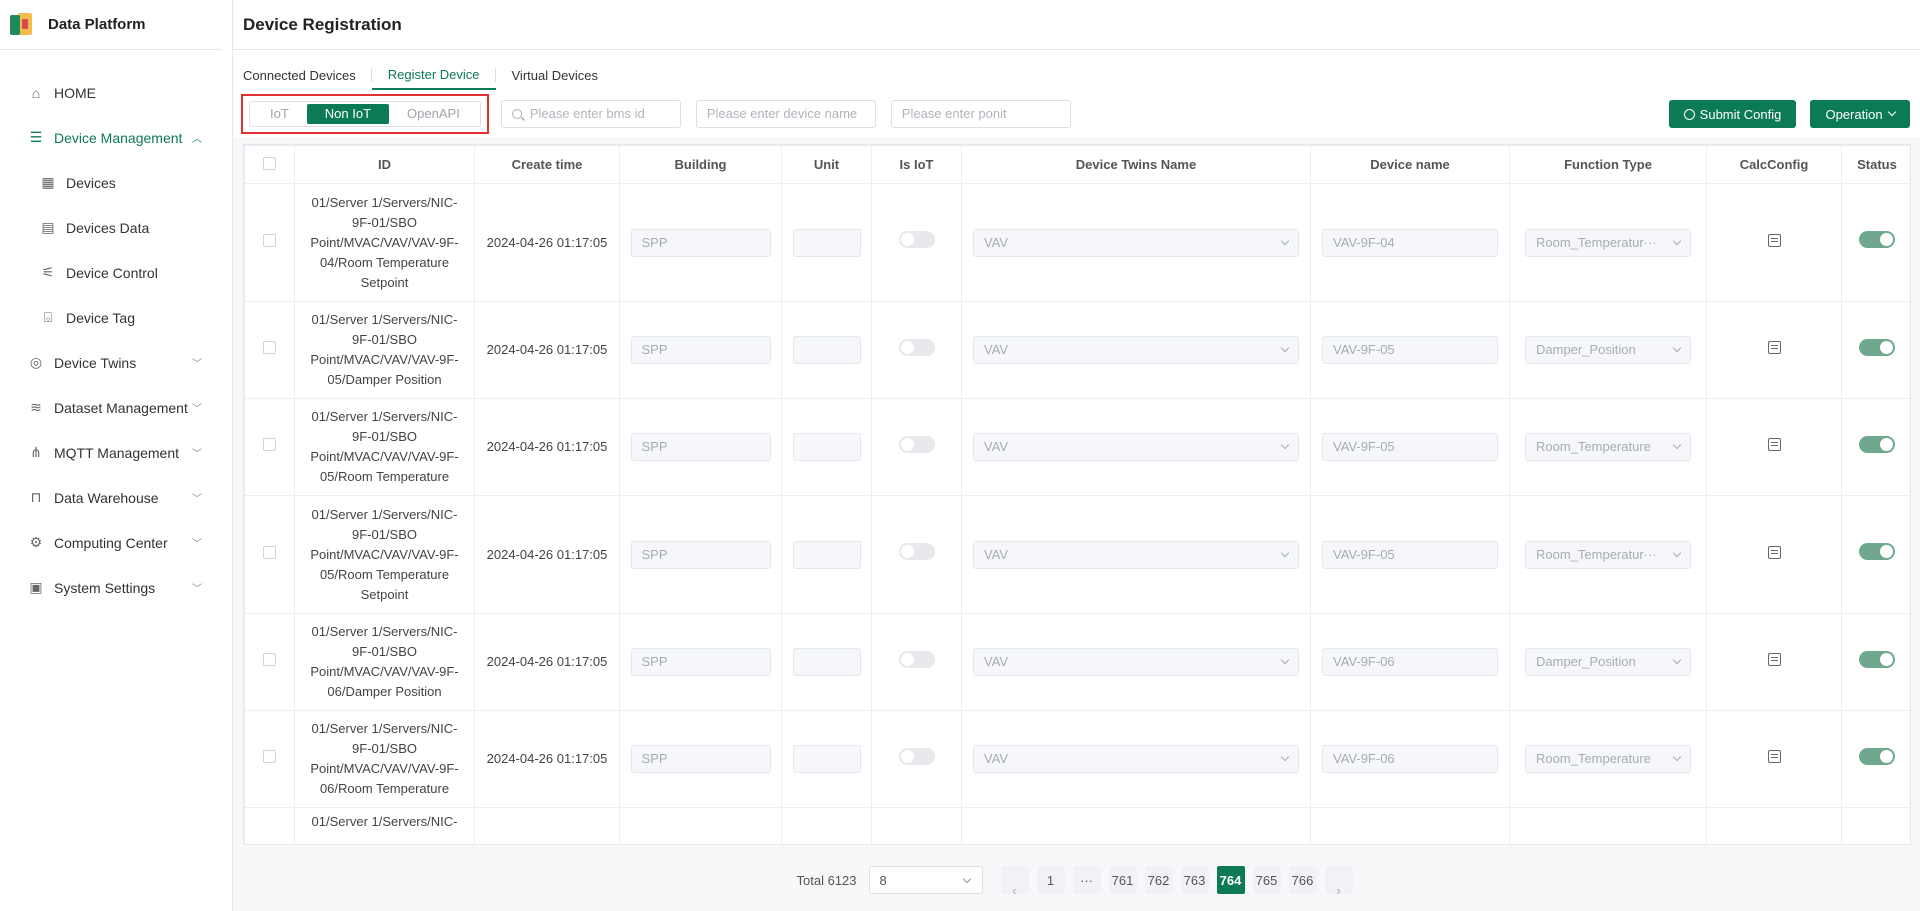 The width and height of the screenshot is (1920, 911). Describe the element at coordinates (116, 587) in the screenshot. I see `sidebar-item-system-settings: ▣ System Settings ﹀` at that location.